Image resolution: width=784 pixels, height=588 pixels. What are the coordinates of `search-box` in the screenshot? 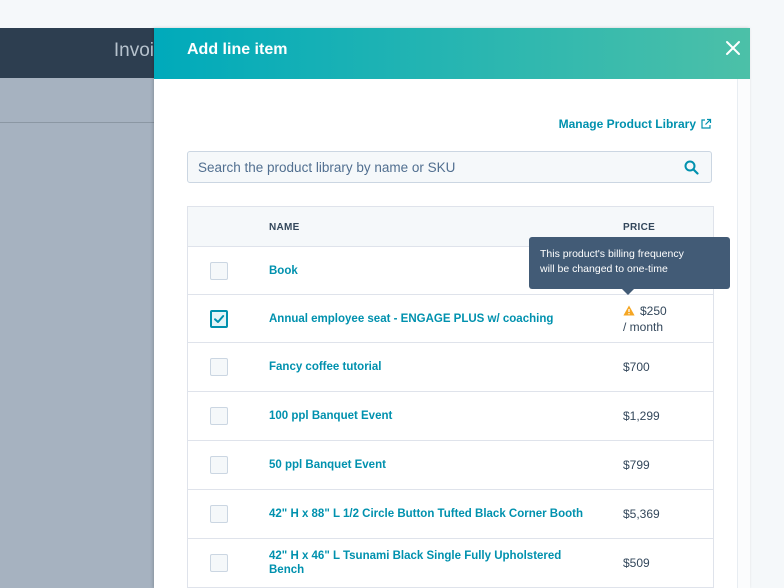 It's located at (449, 167).